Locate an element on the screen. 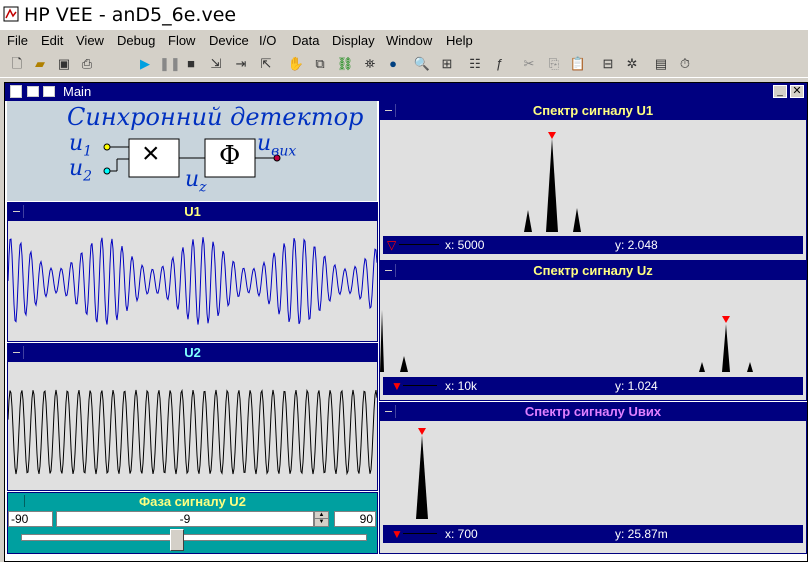 The width and height of the screenshot is (808, 562). minimize-button: _ is located at coordinates (780, 91).